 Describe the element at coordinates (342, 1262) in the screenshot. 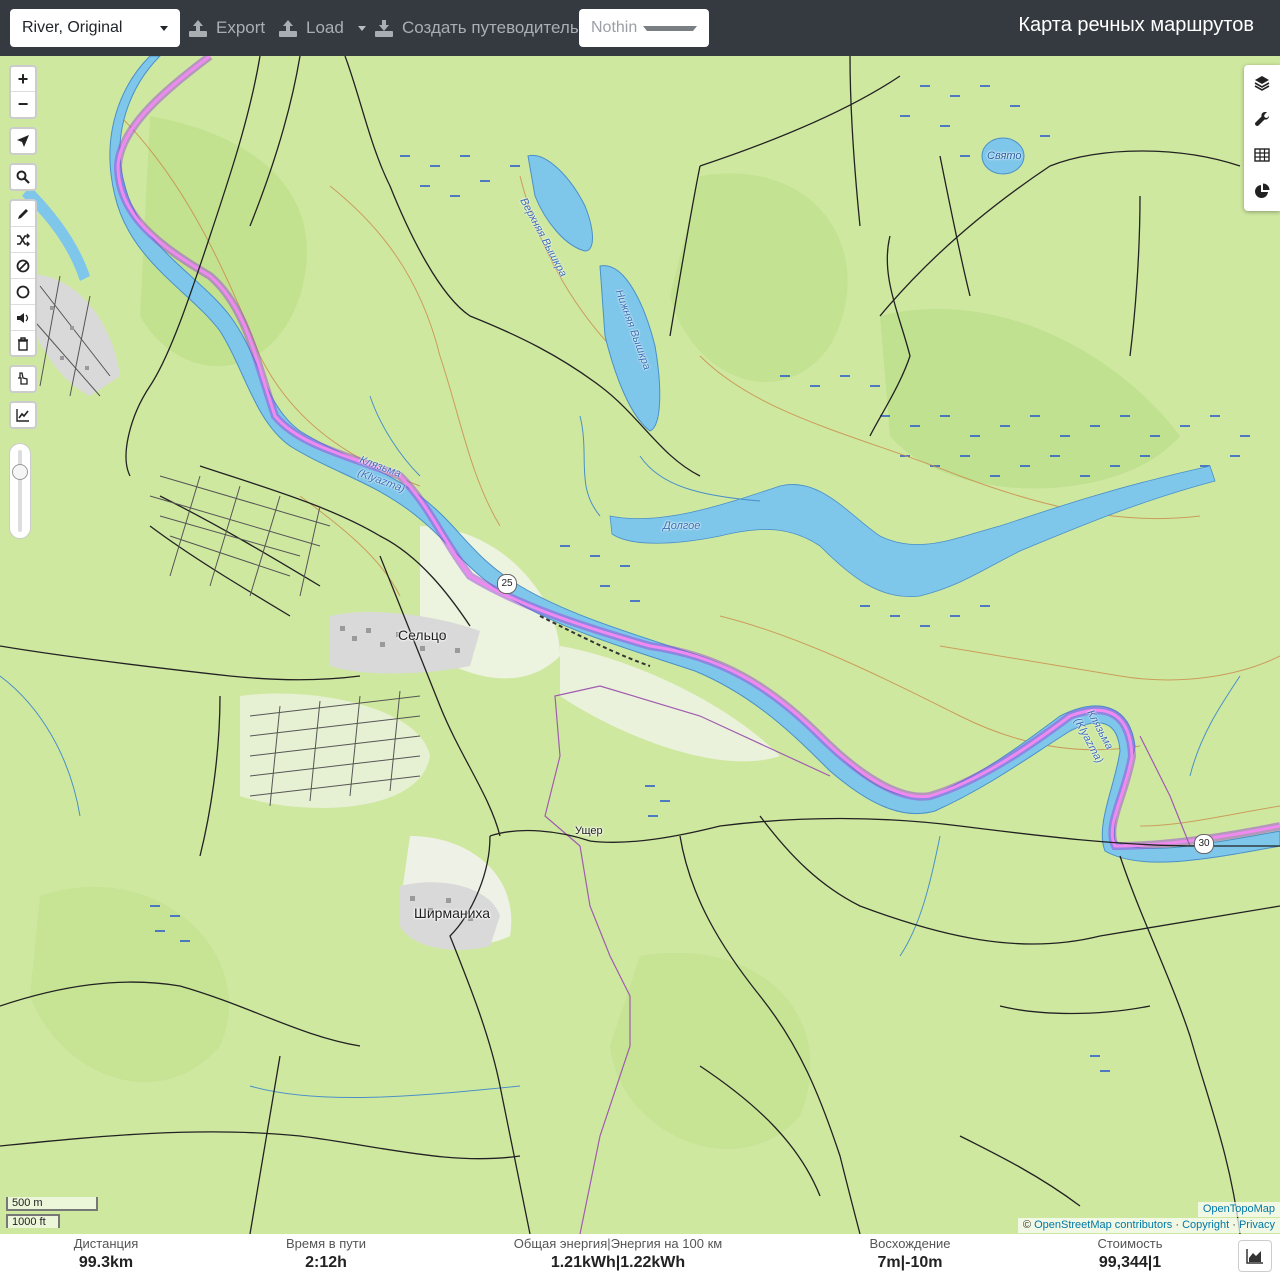

I see `stat-unit: h` at that location.